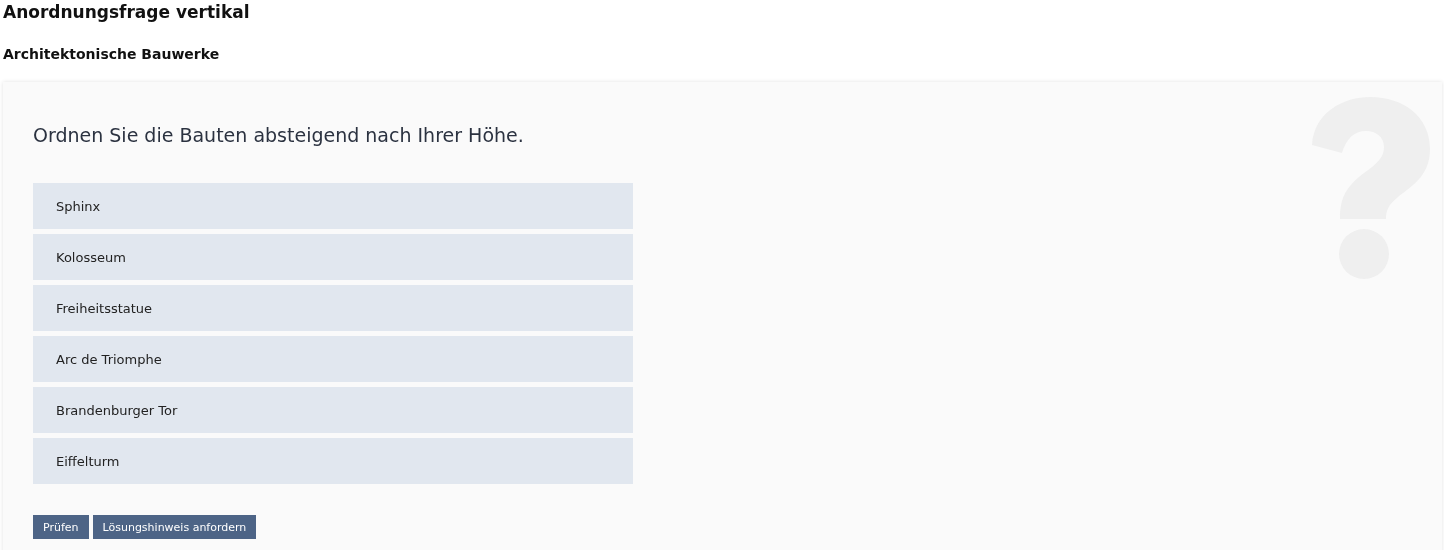  Describe the element at coordinates (127, 12) in the screenshot. I see `page-title: Anordnungsfrage vertikal` at that location.